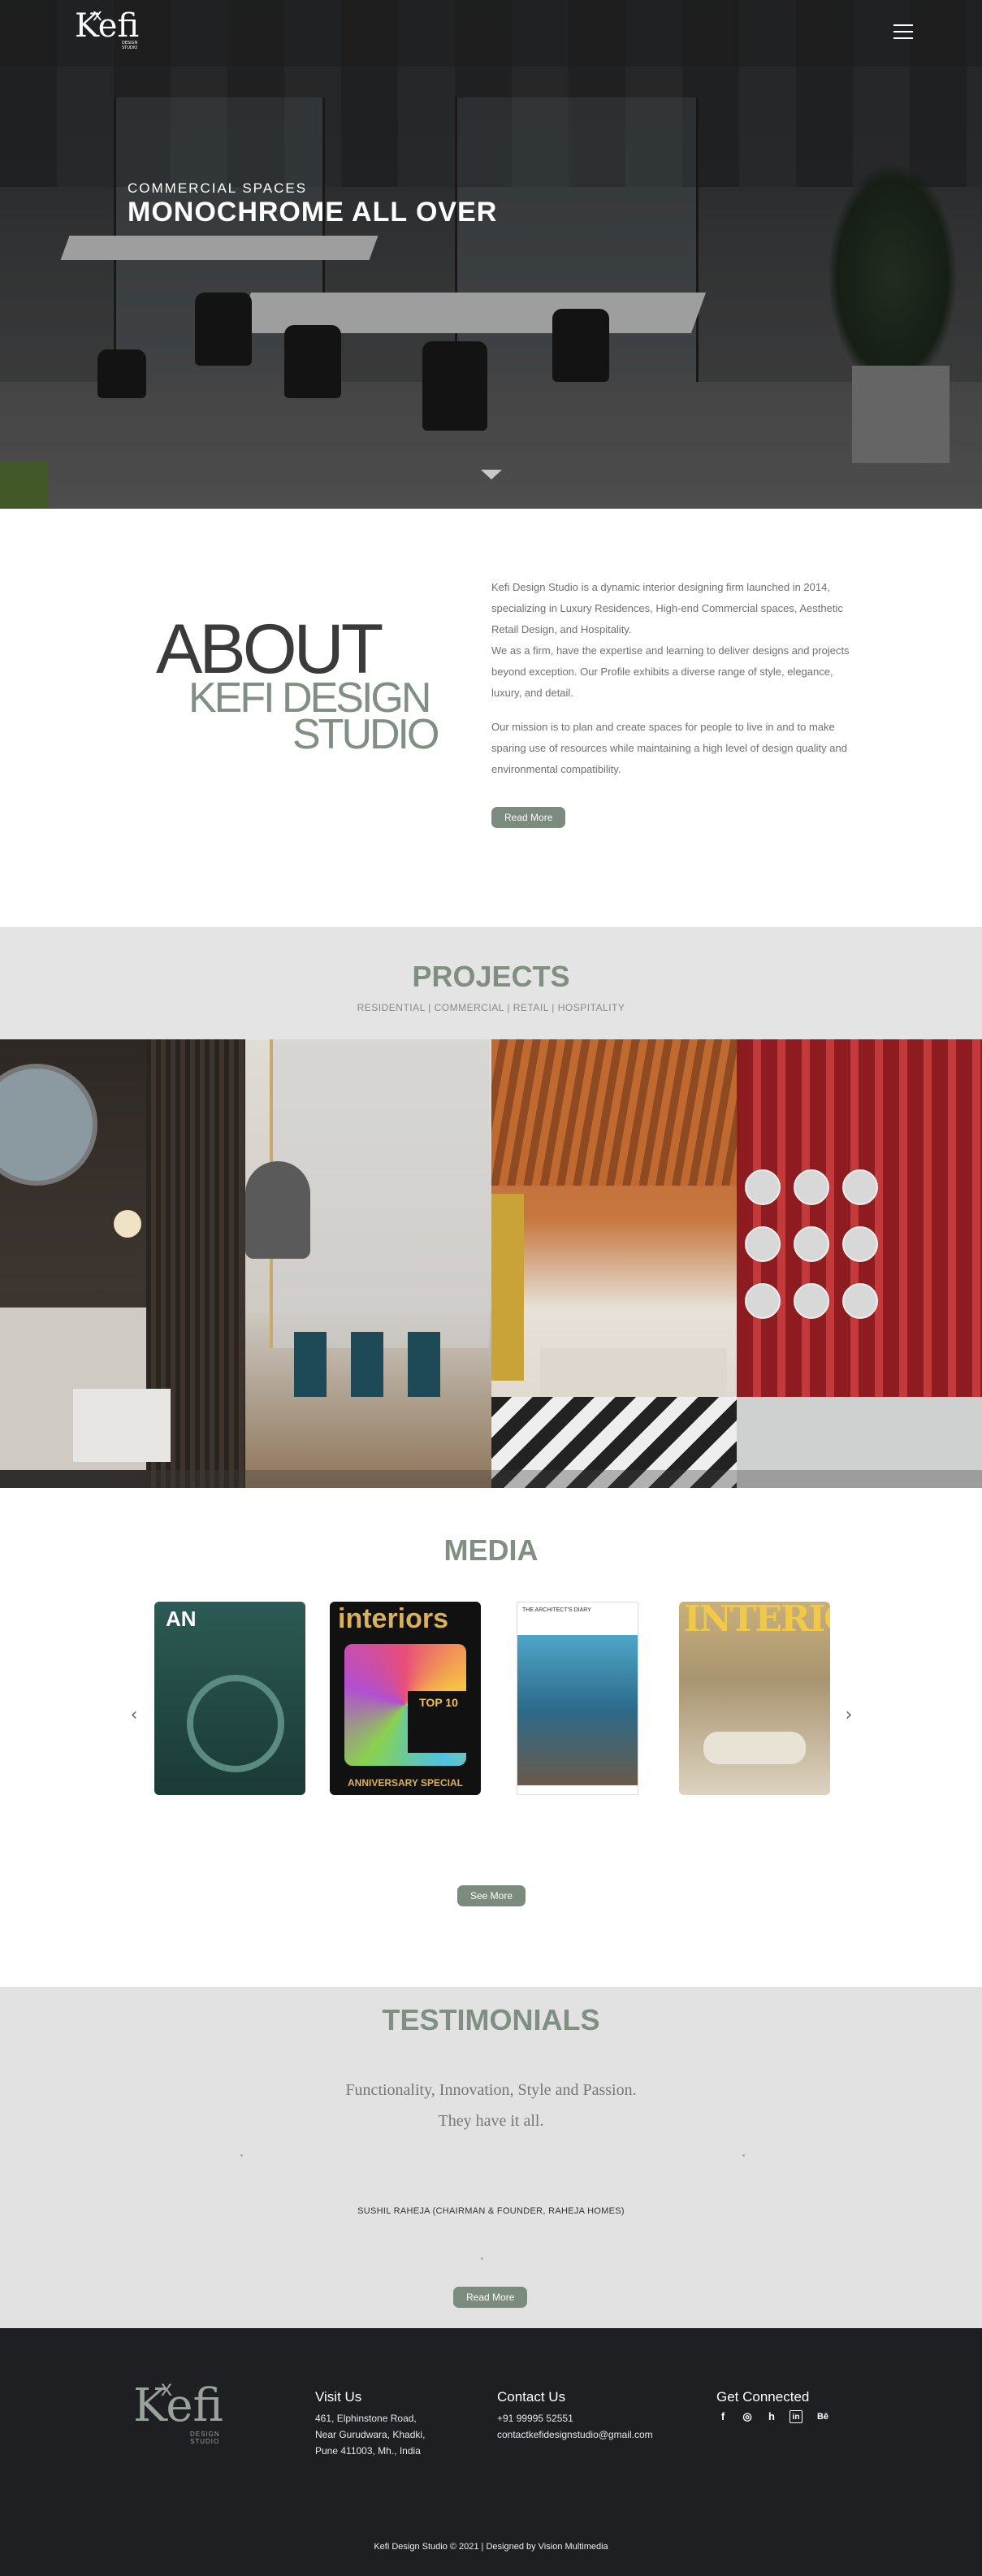 The image size is (982, 2576). What do you see at coordinates (491, 1550) in the screenshot?
I see `media-title: MEDIA` at bounding box center [491, 1550].